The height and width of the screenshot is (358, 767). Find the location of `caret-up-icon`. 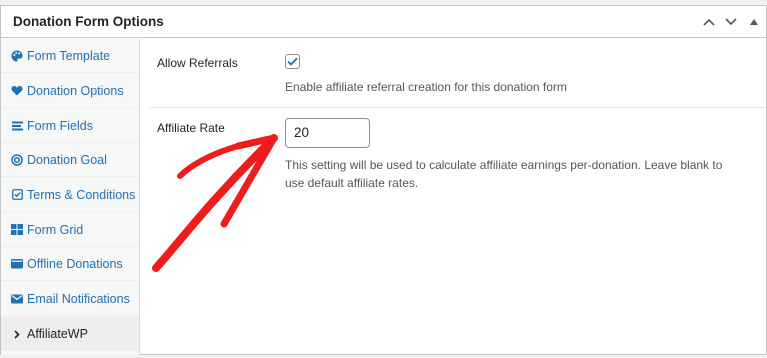

caret-up-icon is located at coordinates (754, 22).